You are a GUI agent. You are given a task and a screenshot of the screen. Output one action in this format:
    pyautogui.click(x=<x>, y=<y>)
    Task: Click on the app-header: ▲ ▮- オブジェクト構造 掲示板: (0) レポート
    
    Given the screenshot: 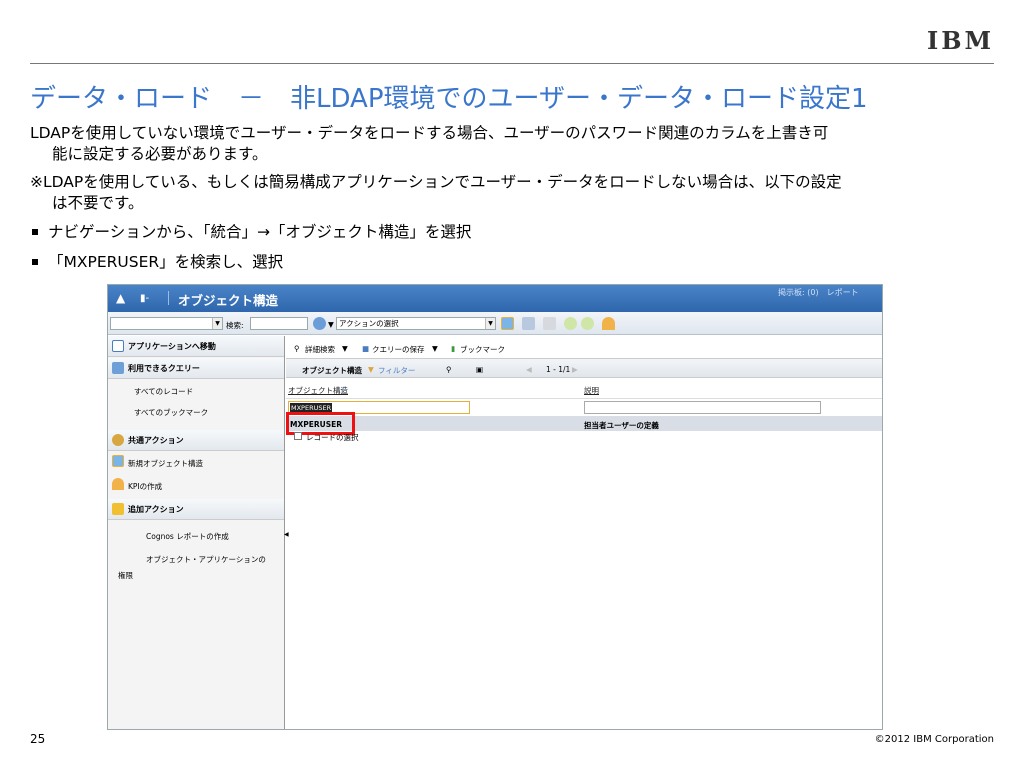 What is the action you would take?
    pyautogui.click(x=495, y=298)
    